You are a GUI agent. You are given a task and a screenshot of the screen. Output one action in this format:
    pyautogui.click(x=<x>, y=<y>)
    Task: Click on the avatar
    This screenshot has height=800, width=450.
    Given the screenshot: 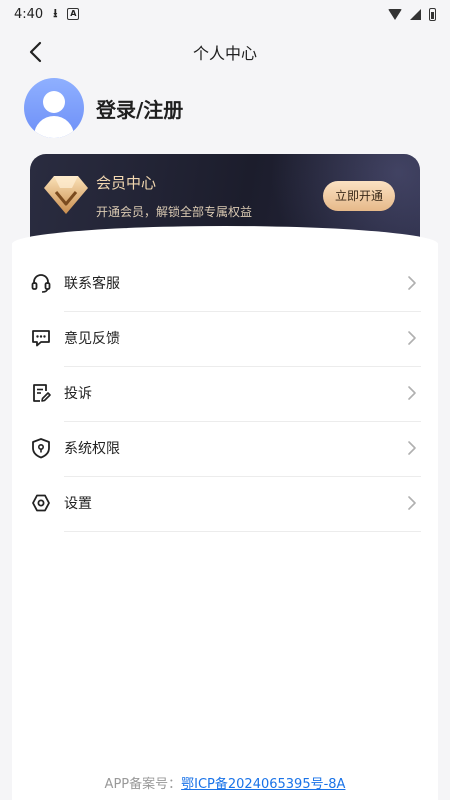 What is the action you would take?
    pyautogui.click(x=54, y=108)
    